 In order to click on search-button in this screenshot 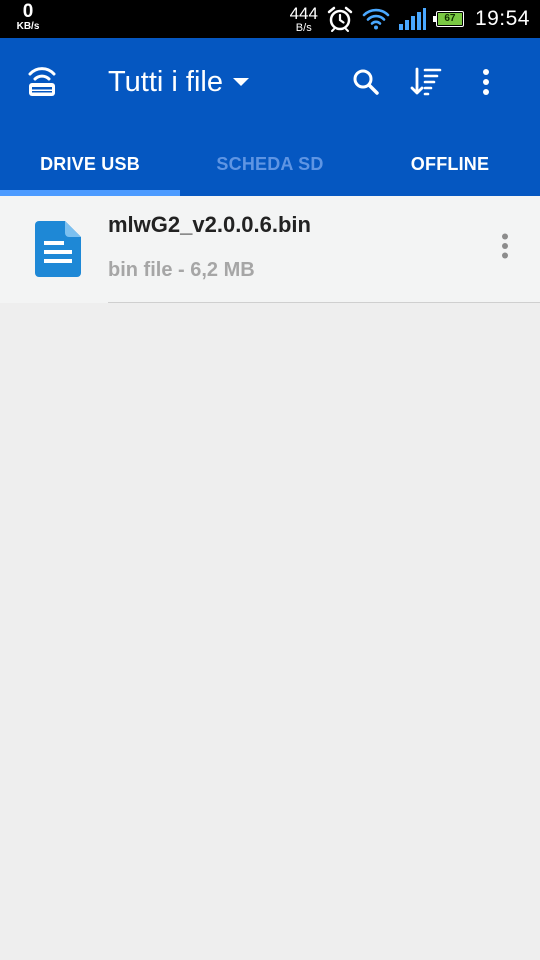, I will do `click(366, 82)`.